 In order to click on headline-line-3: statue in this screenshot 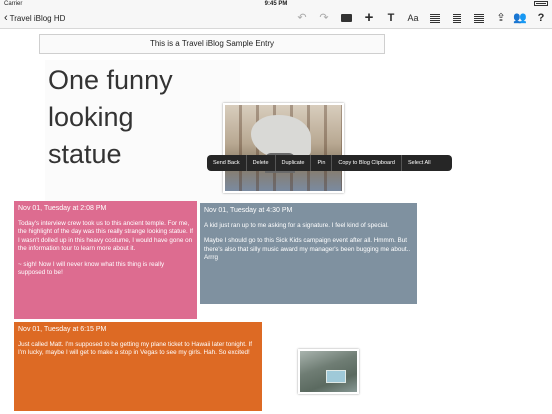, I will do `click(85, 154)`.